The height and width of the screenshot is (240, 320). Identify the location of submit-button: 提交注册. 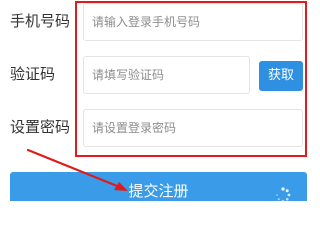
(158, 186).